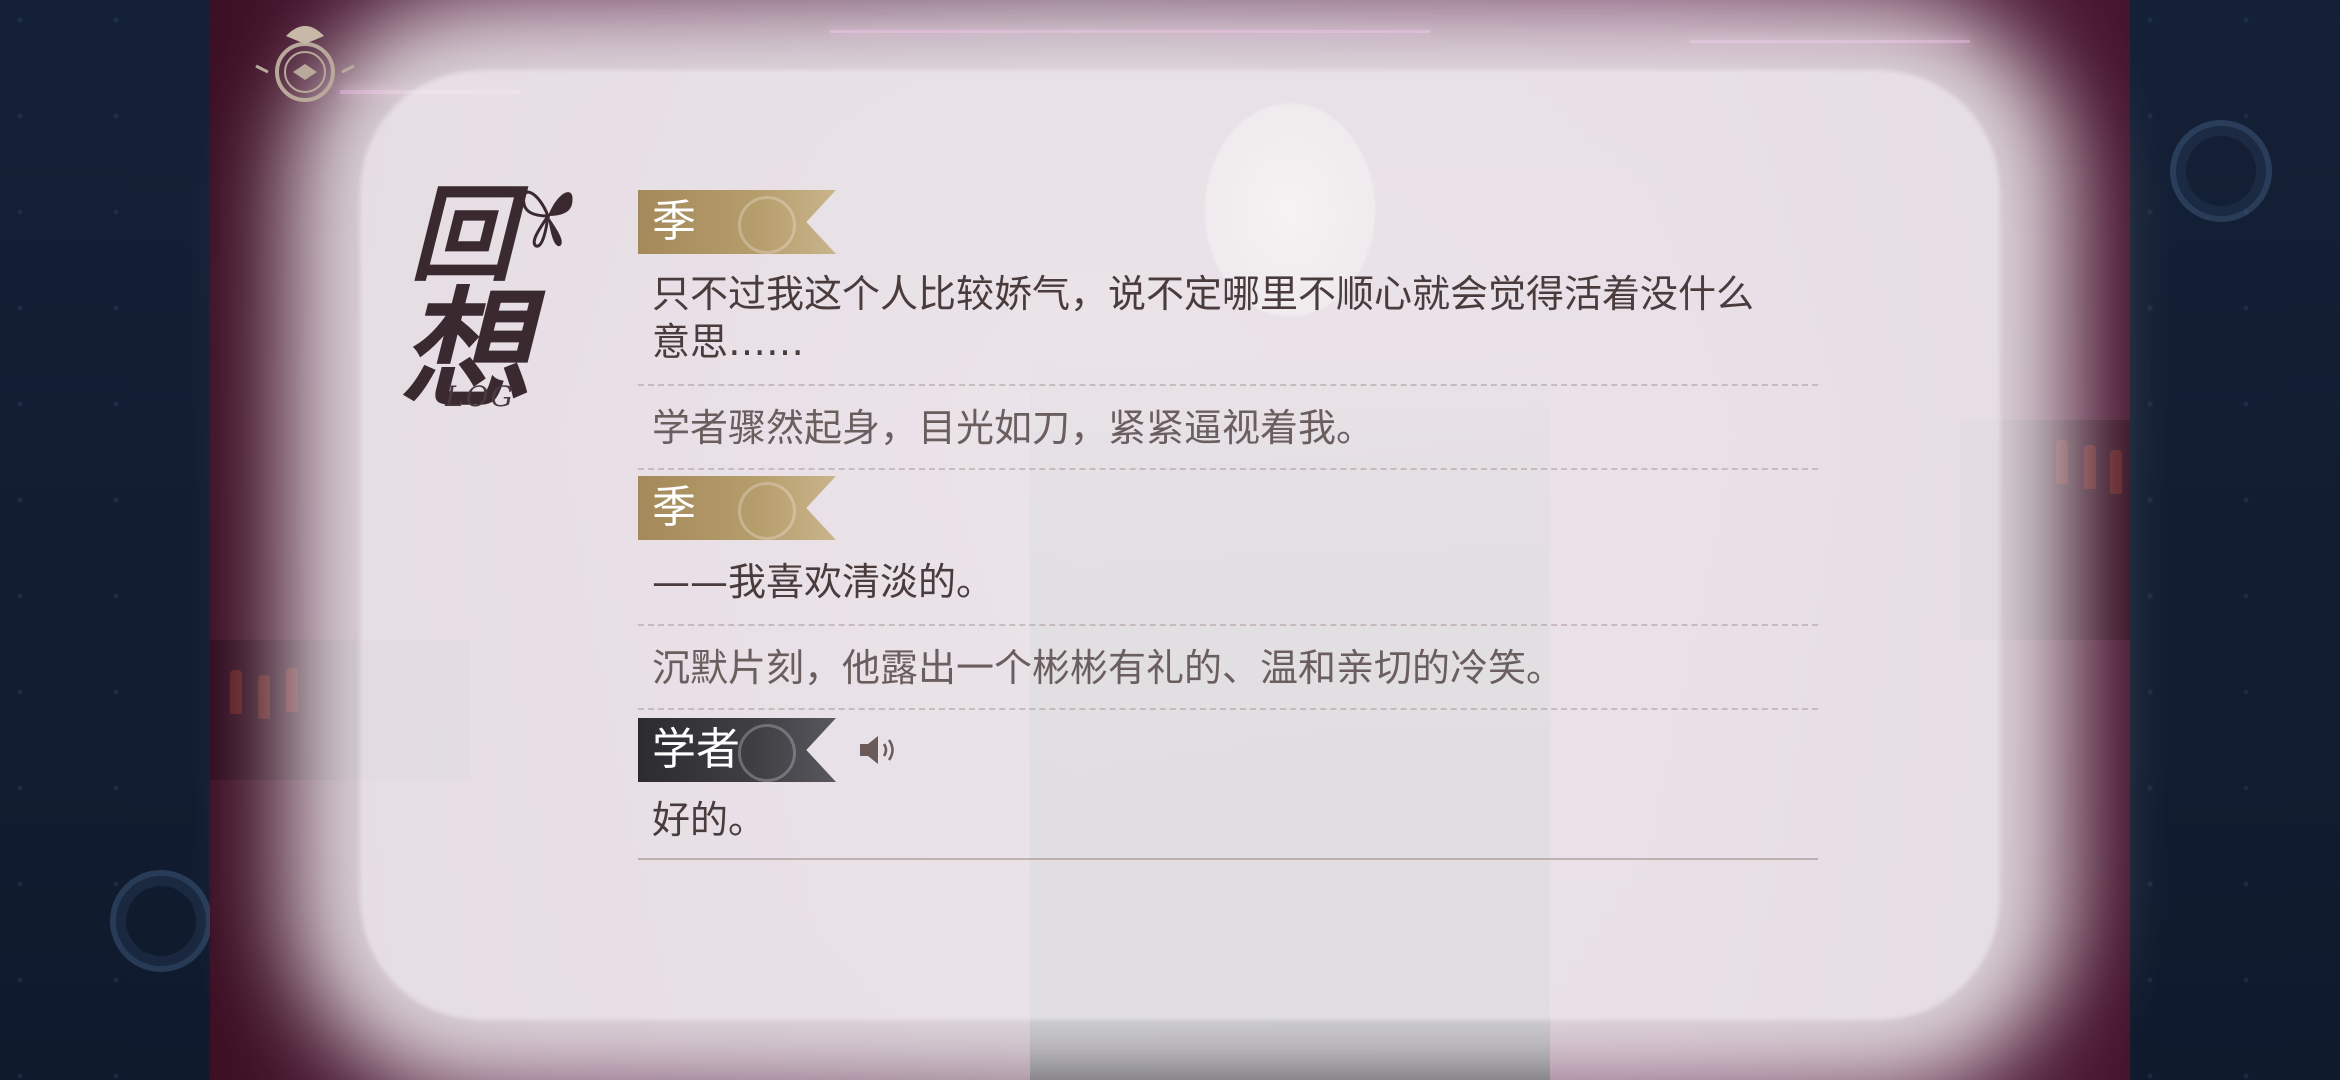 This screenshot has width=2340, height=1080. I want to click on title-sub: LOG, so click(480, 396).